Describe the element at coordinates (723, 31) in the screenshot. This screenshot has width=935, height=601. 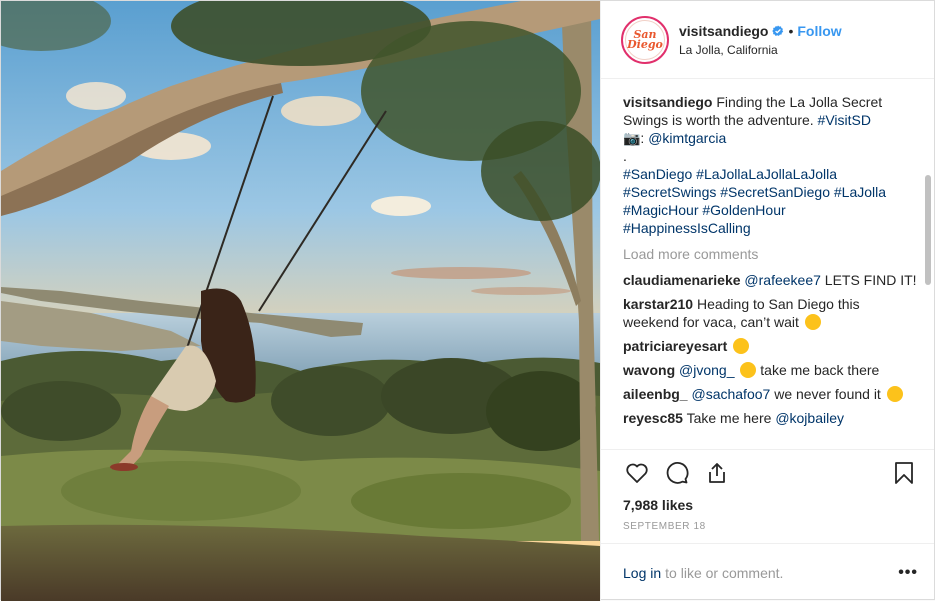
I see `header-username: visitsandiego` at that location.